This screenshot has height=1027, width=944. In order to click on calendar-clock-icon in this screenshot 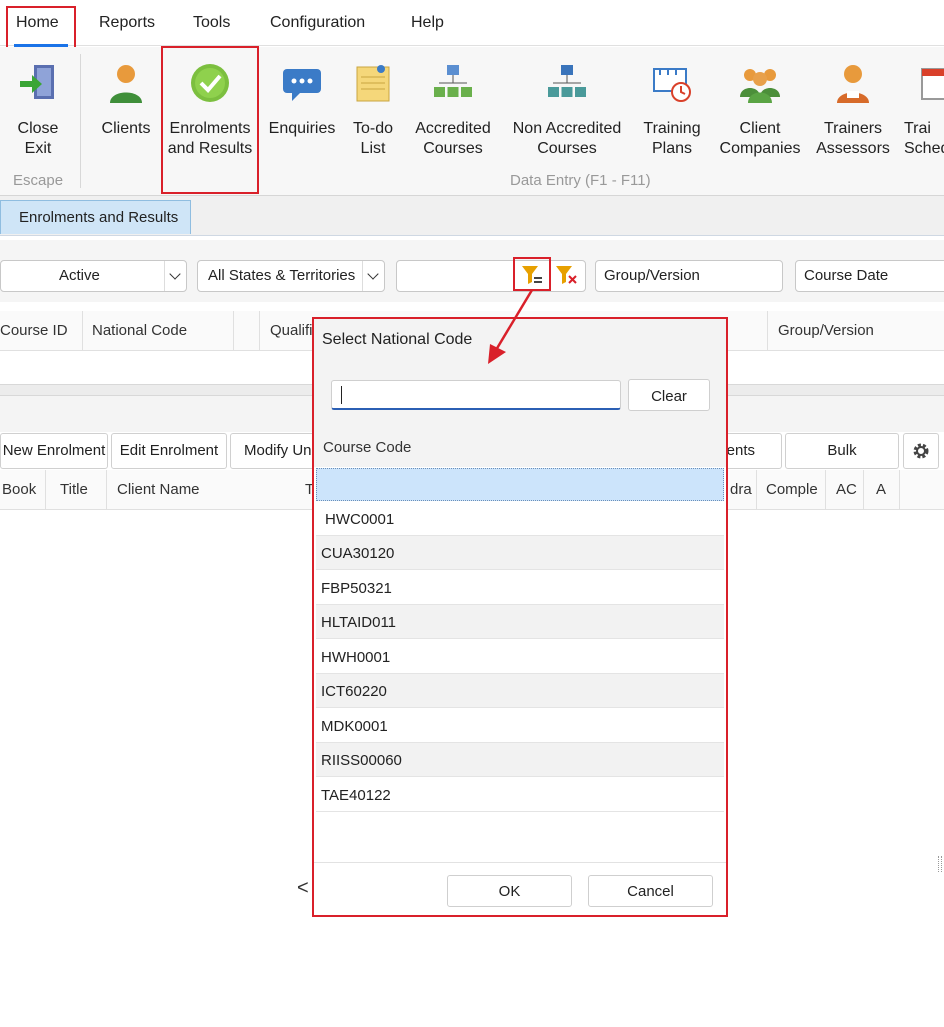, I will do `click(672, 83)`.